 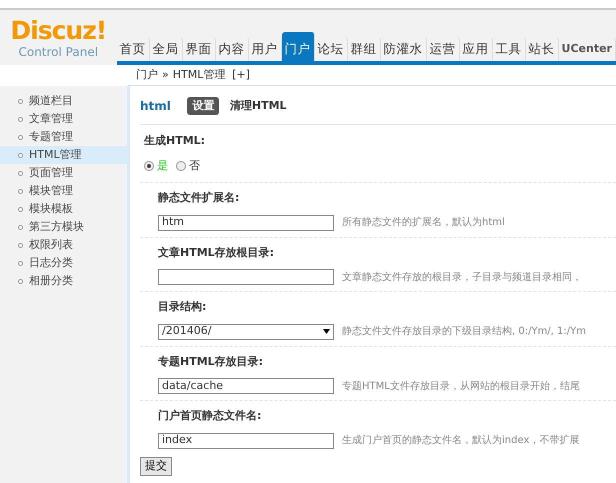 I want to click on submit-button: 提交, so click(x=156, y=466).